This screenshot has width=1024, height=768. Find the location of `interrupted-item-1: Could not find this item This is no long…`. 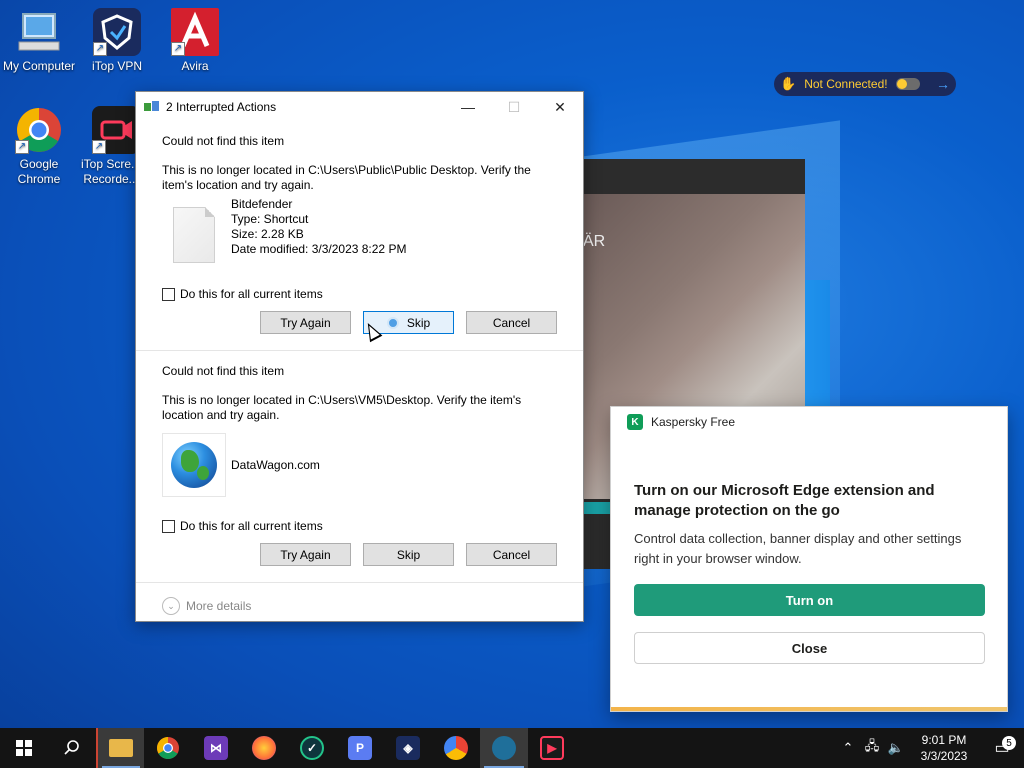

interrupted-item-1: Could not find this item This is no long… is located at coordinates (359, 234).